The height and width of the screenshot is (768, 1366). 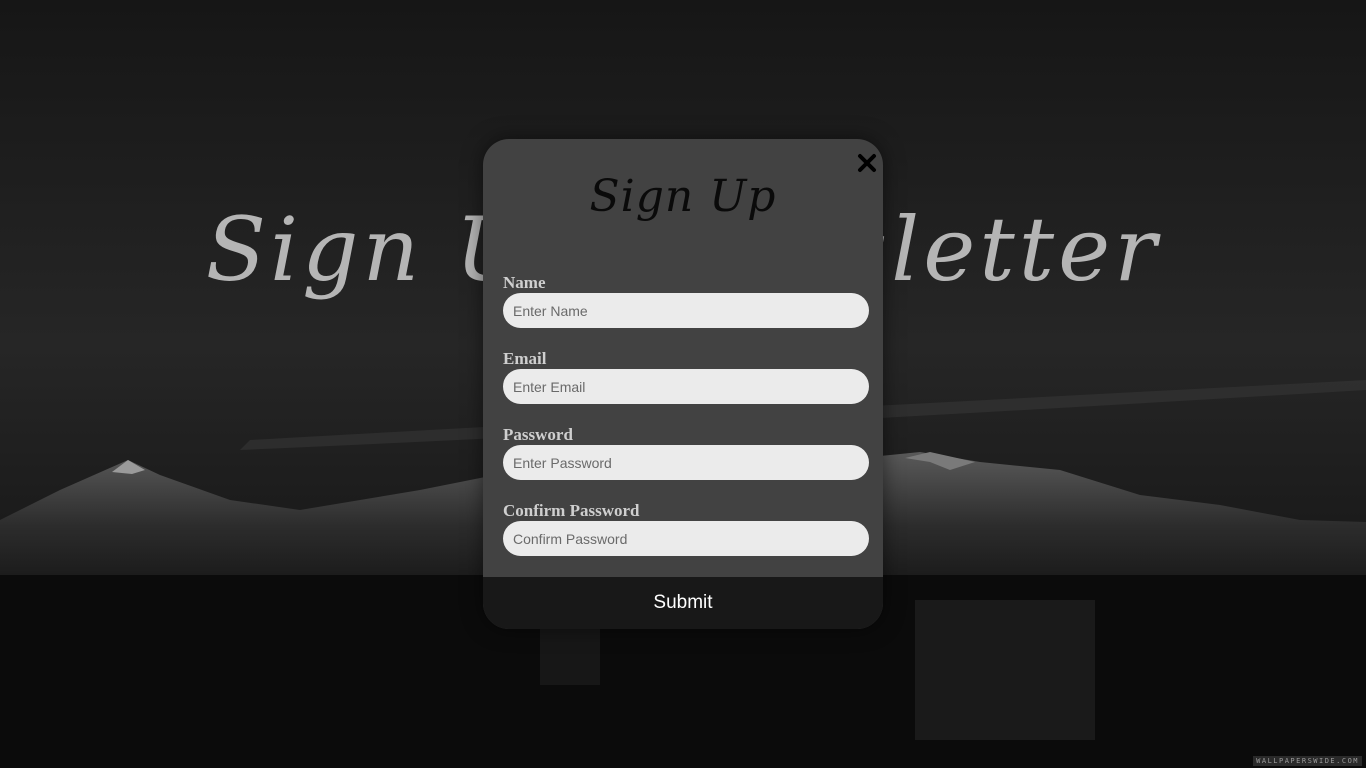 What do you see at coordinates (525, 358) in the screenshot?
I see `email-label: Email` at bounding box center [525, 358].